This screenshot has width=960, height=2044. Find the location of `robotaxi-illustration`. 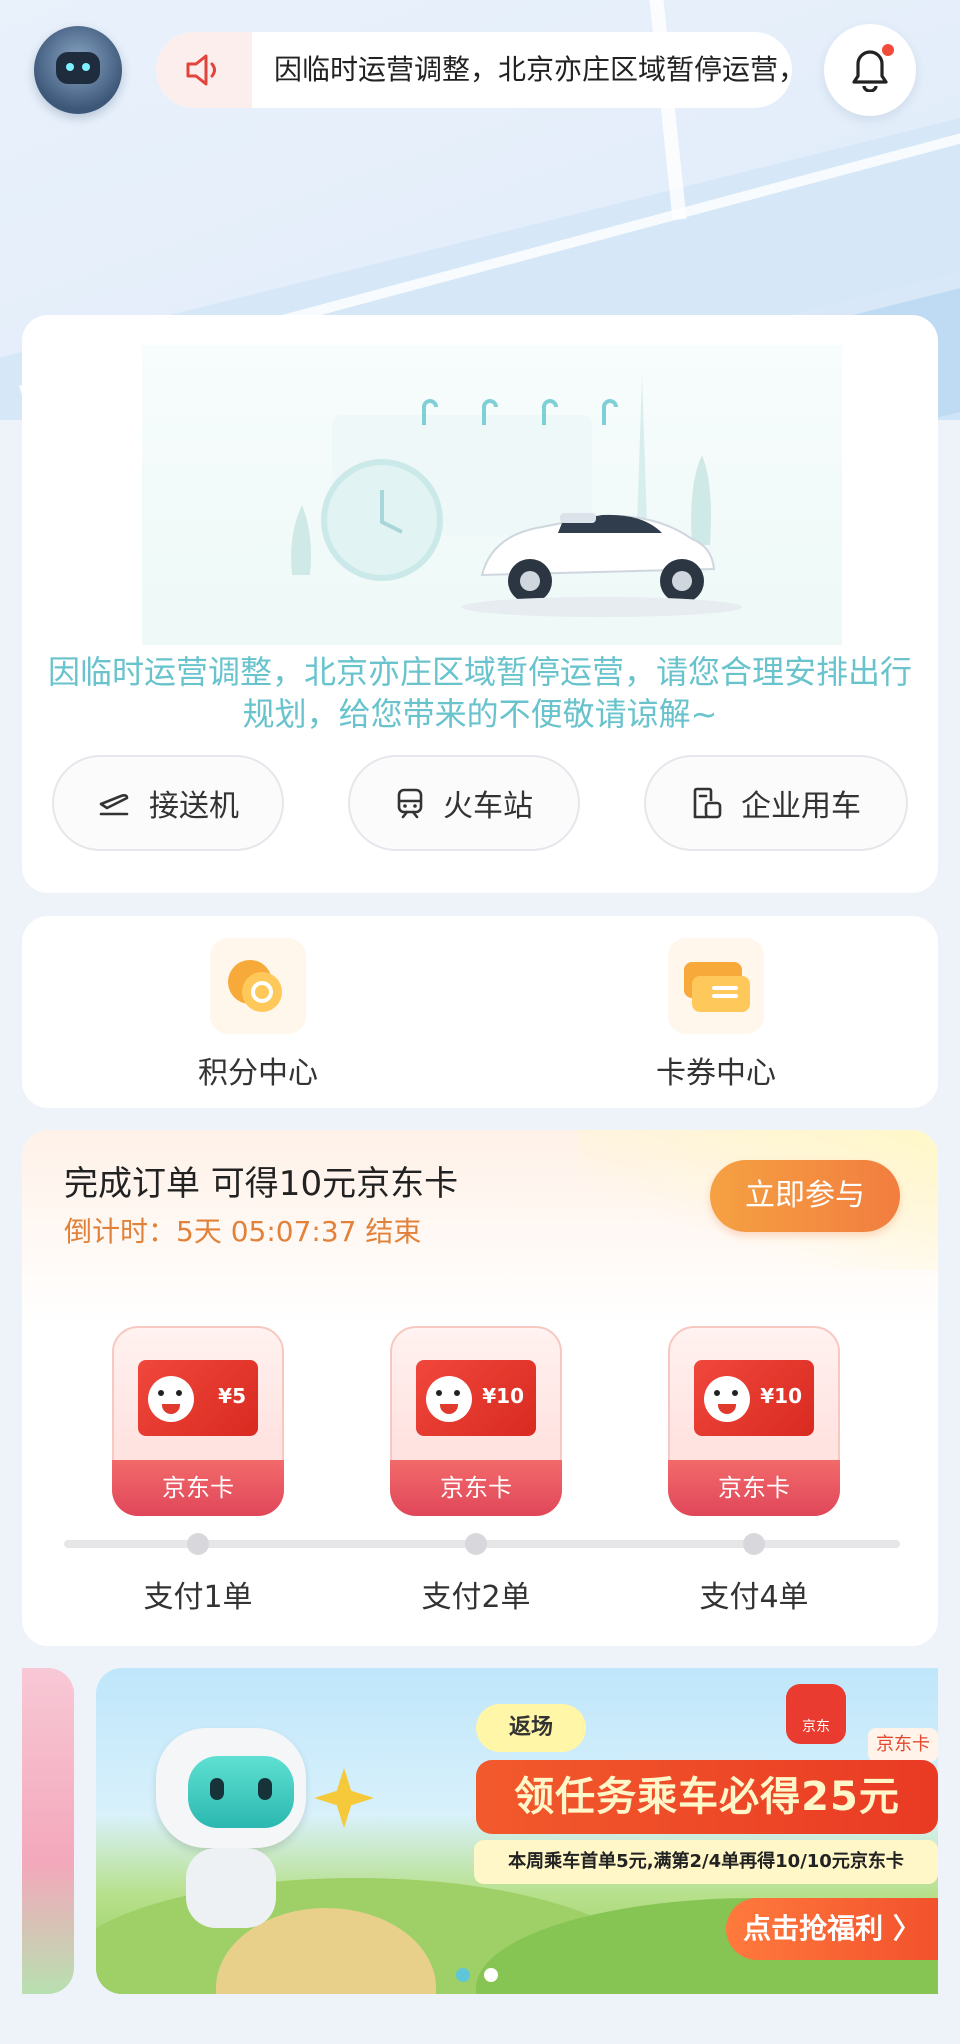

robotaxi-illustration is located at coordinates (492, 495).